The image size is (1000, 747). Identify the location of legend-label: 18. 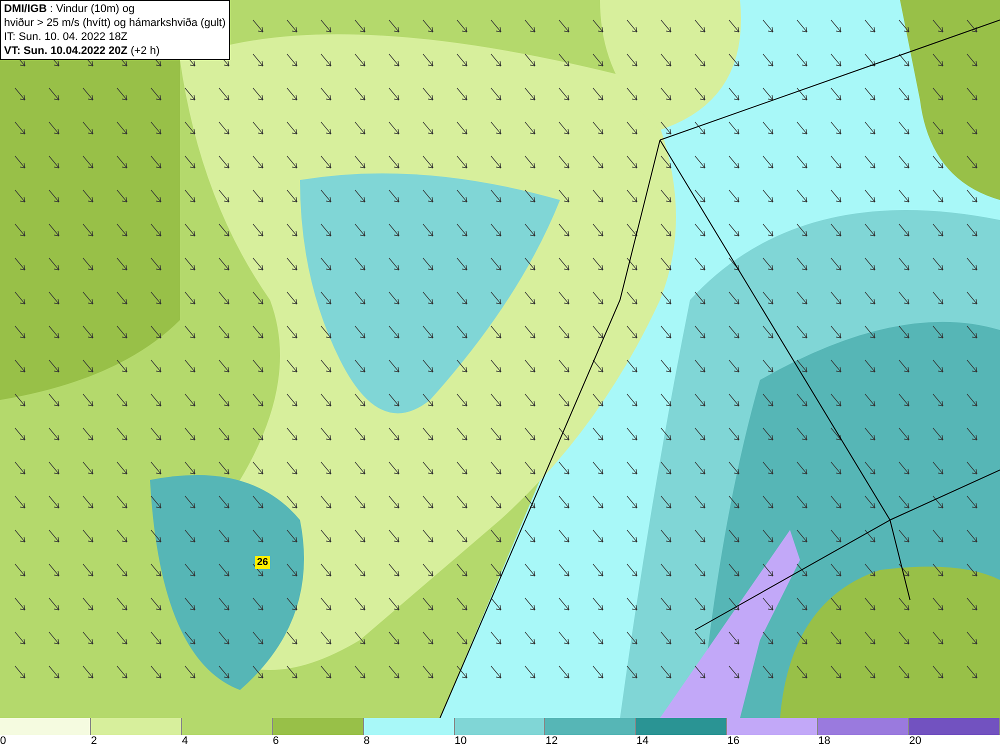
(824, 741).